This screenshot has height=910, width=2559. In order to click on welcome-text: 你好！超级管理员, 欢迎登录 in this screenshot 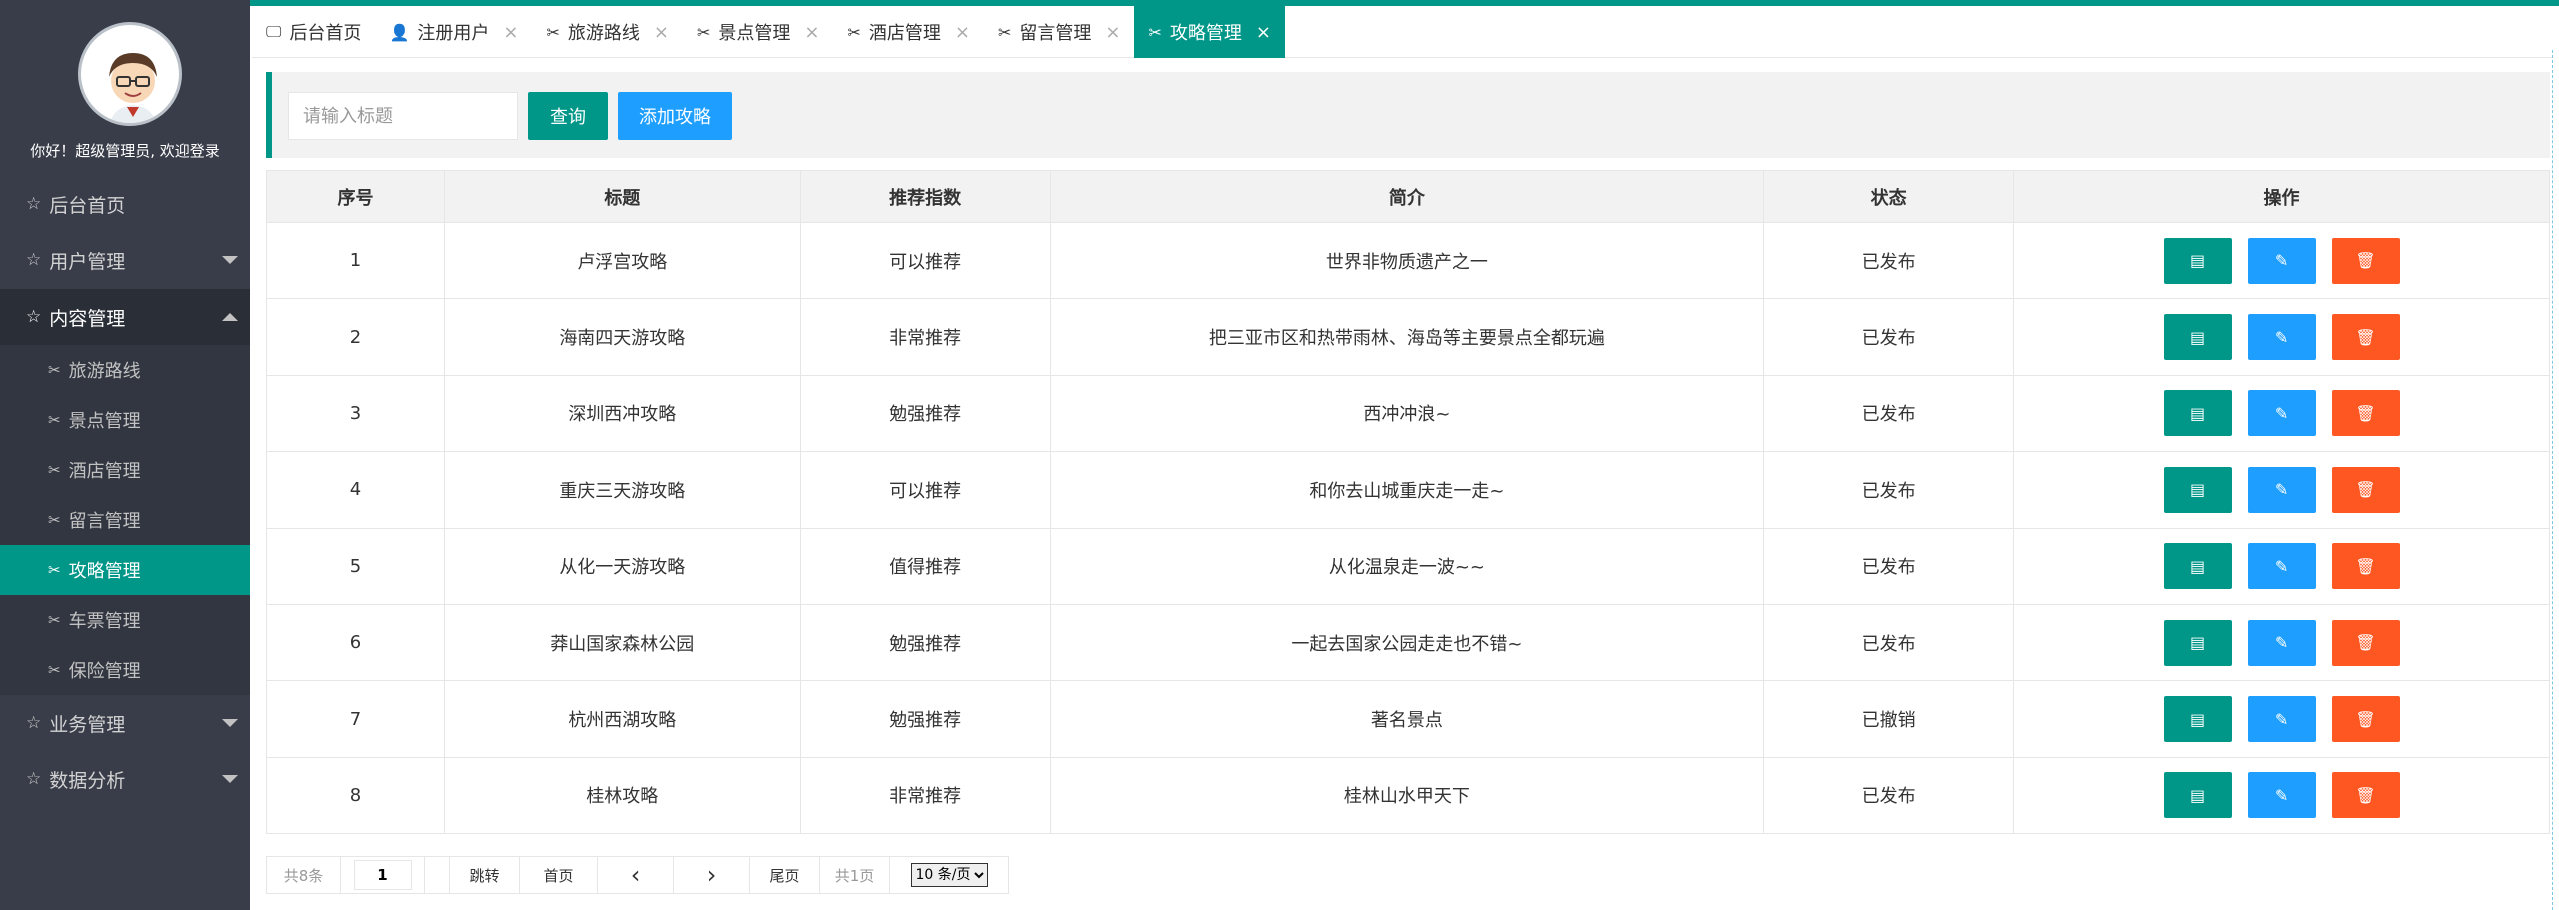, I will do `click(125, 151)`.